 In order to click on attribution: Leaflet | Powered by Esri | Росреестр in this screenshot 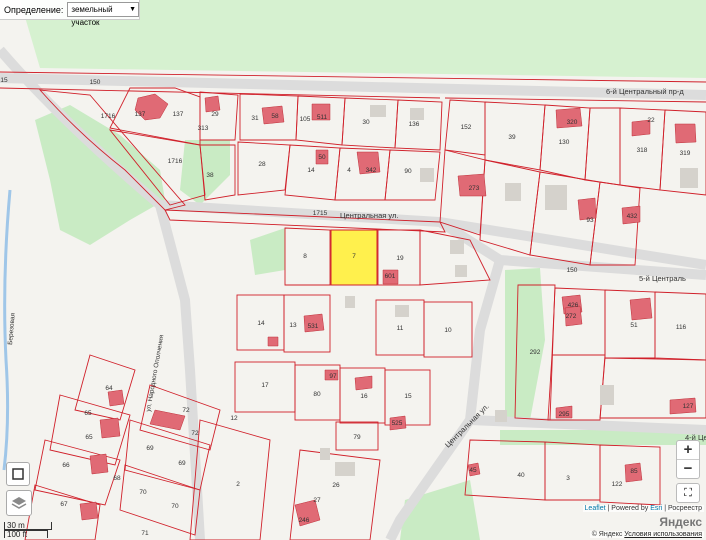, I will do `click(643, 508)`.